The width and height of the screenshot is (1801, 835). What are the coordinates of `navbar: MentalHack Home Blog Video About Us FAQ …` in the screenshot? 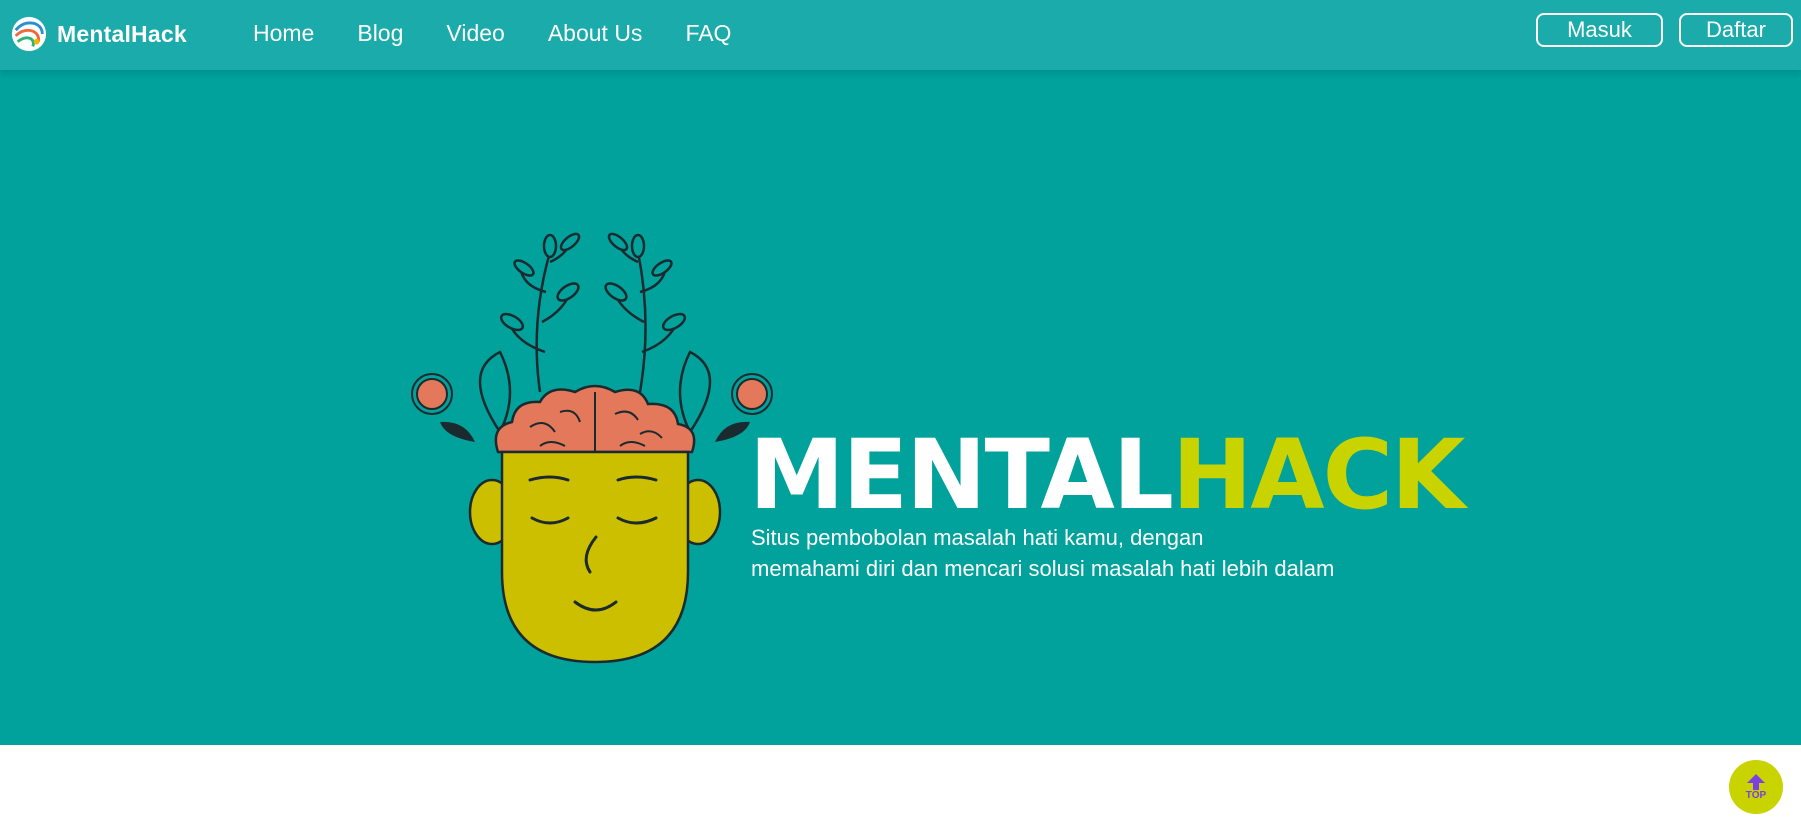 It's located at (900, 35).